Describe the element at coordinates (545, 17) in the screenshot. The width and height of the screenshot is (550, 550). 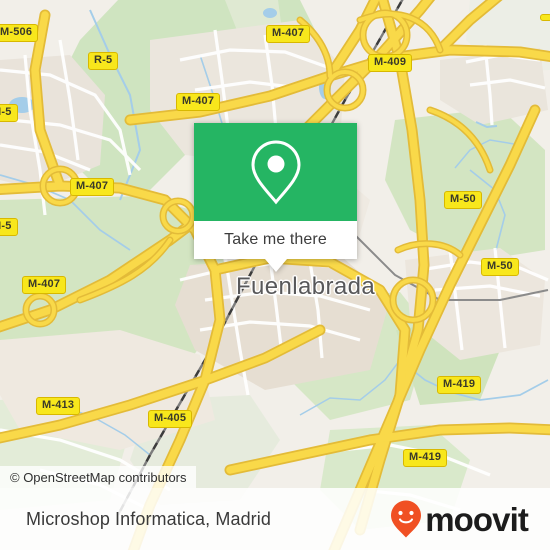
I see `road-shield-clipped` at that location.